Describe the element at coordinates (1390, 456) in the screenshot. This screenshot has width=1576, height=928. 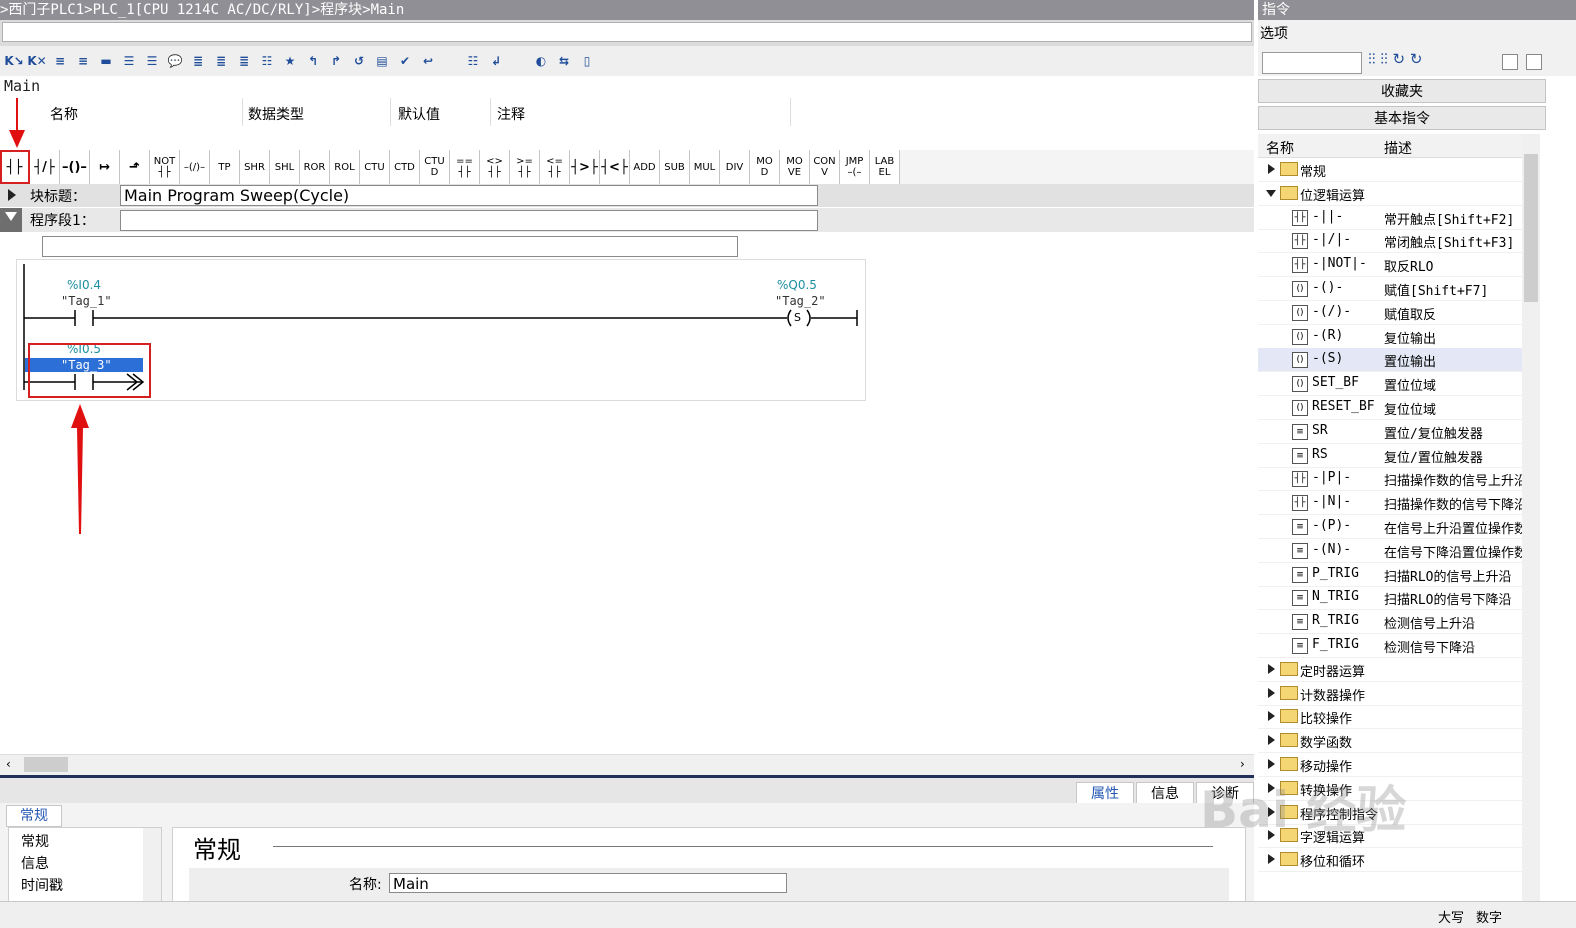
I see `tree-item: ≡ RS 复位/置位触发器` at that location.